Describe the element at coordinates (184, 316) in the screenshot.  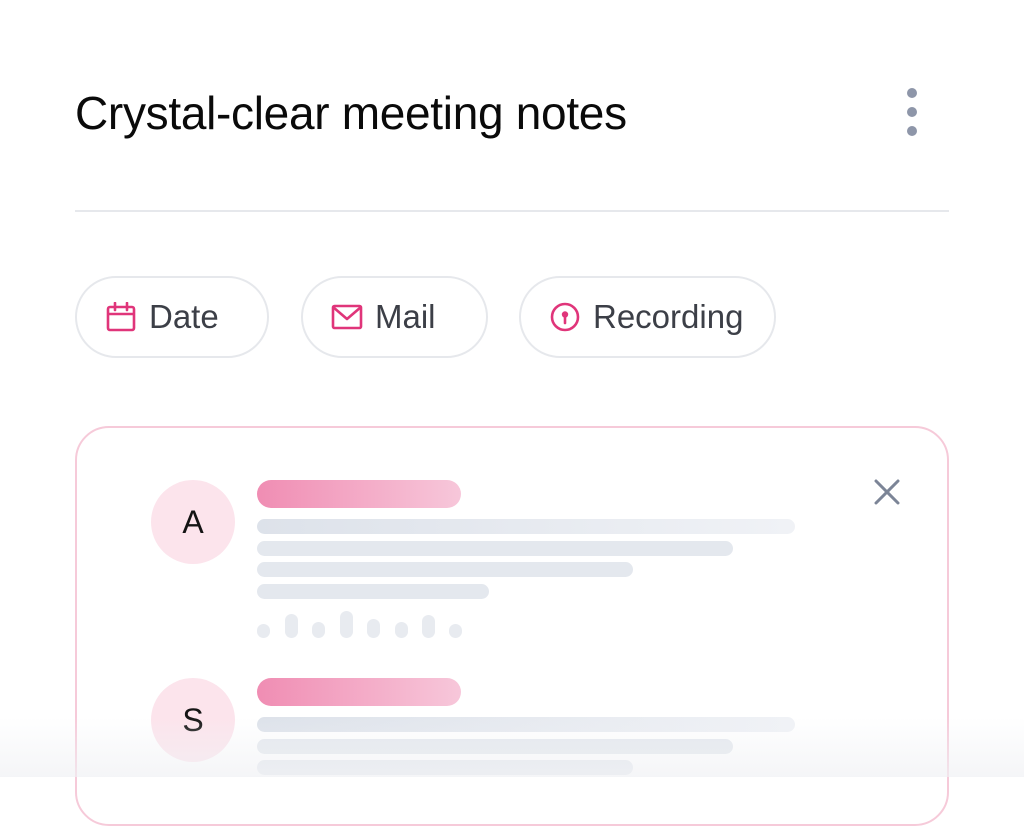
I see `date-chip-label: Date` at that location.